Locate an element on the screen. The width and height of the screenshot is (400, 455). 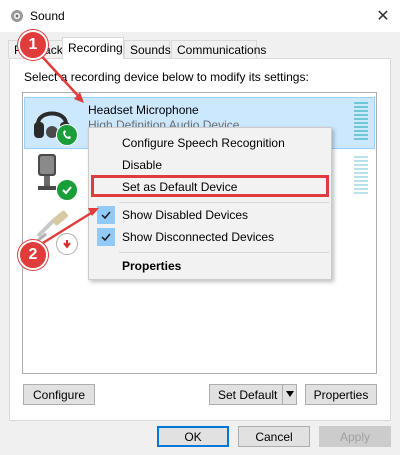
tab-communications: Communications is located at coordinates (218, 49).